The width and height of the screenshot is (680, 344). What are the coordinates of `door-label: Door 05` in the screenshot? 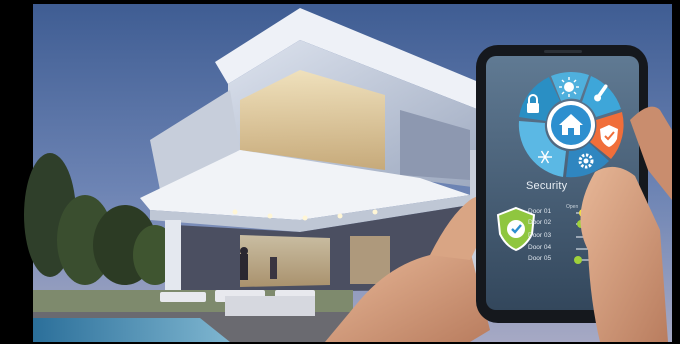 It's located at (540, 258).